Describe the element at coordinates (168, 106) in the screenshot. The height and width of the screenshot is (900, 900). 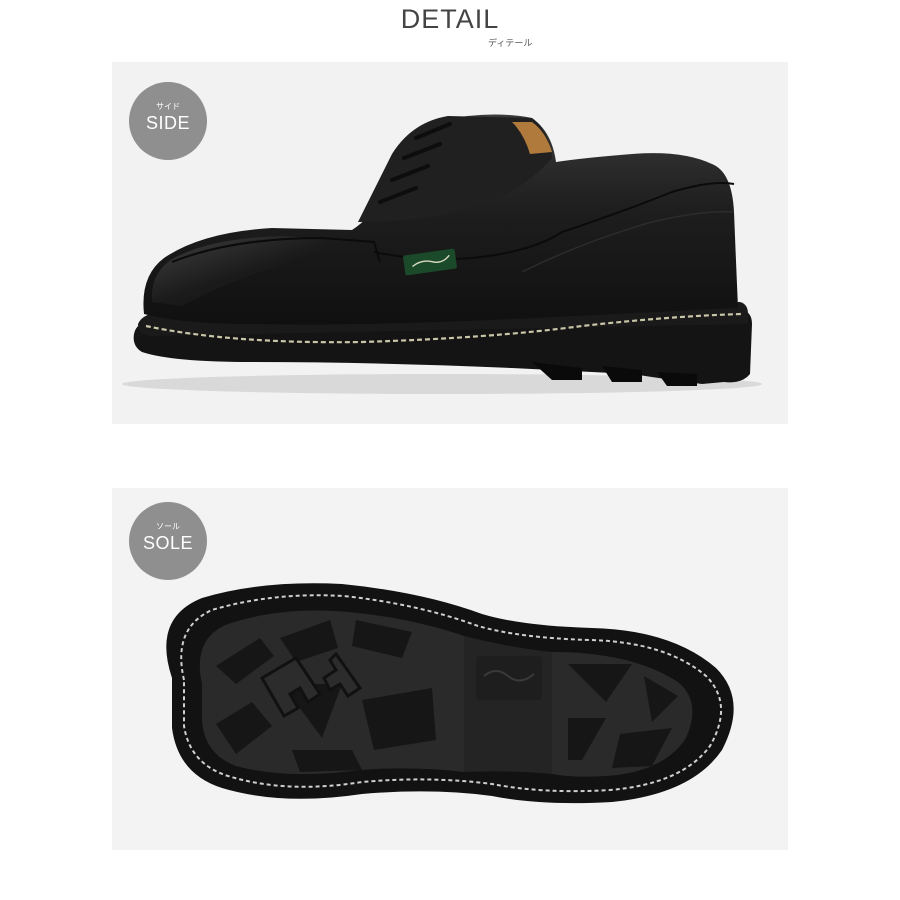
I see `side-badge-sub: サイド` at that location.